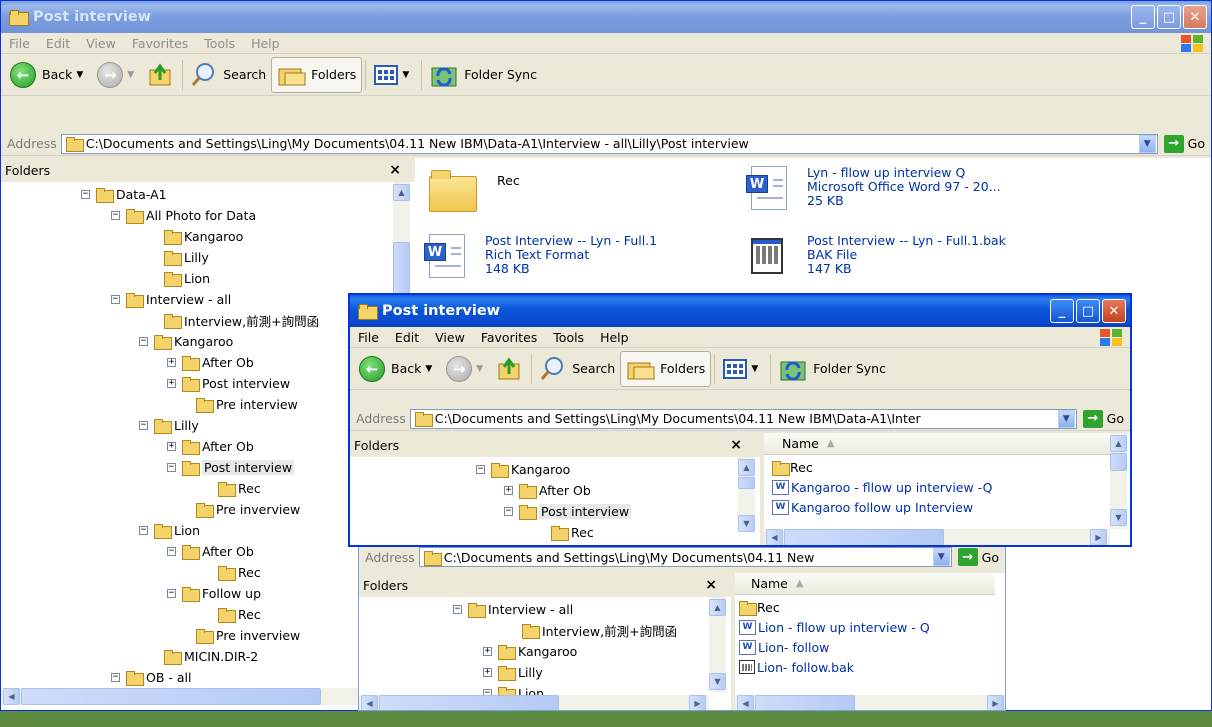  I want to click on tree-item: Pre interview, so click(239, 404).